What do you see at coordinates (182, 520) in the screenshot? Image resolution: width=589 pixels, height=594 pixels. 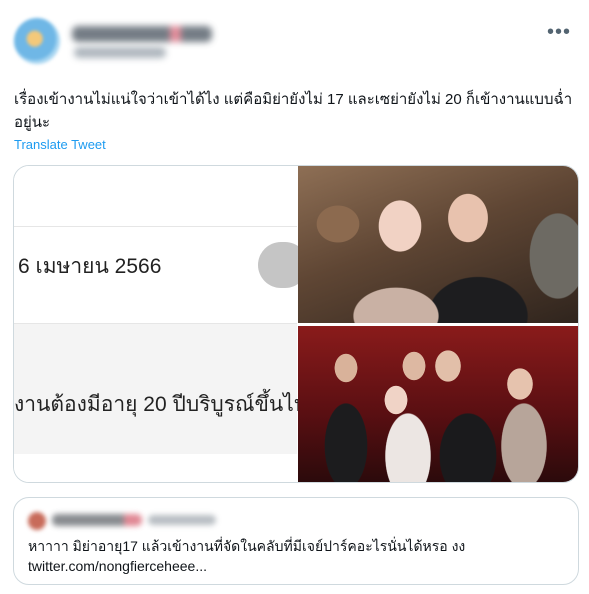 I see `quote-author-handle-blurred` at bounding box center [182, 520].